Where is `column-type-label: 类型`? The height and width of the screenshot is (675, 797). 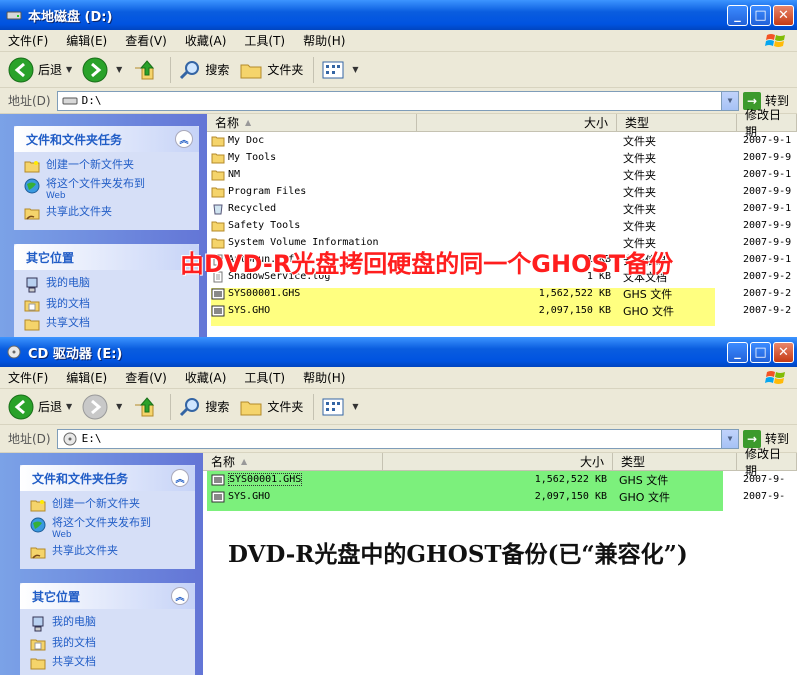
column-type-label: 类型 is located at coordinates (633, 462).